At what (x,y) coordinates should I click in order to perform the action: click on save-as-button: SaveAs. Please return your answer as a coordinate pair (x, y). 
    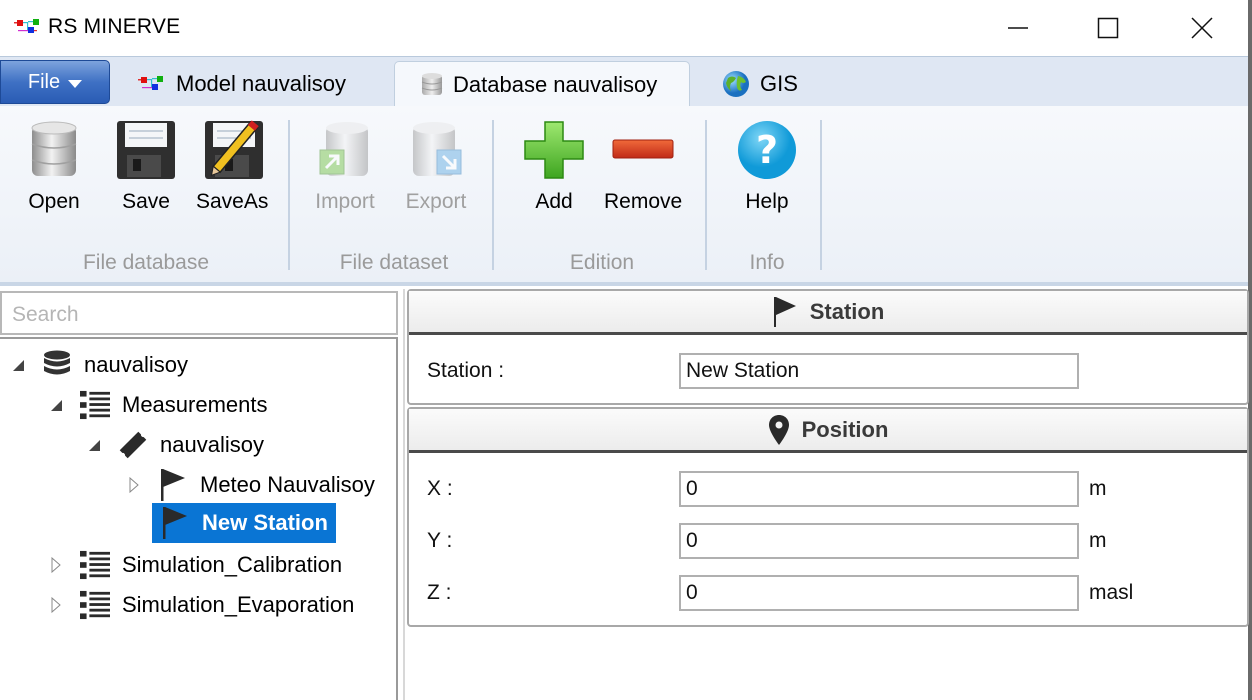
    Looking at the image, I should click on (232, 166).